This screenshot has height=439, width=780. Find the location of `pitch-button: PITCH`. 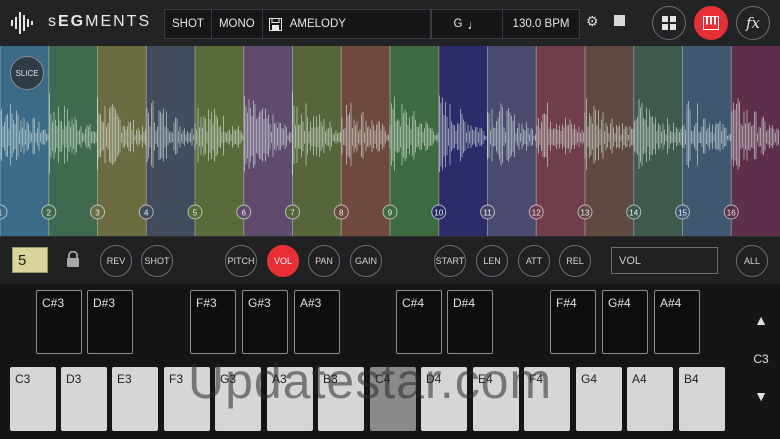

pitch-button: PITCH is located at coordinates (241, 261).